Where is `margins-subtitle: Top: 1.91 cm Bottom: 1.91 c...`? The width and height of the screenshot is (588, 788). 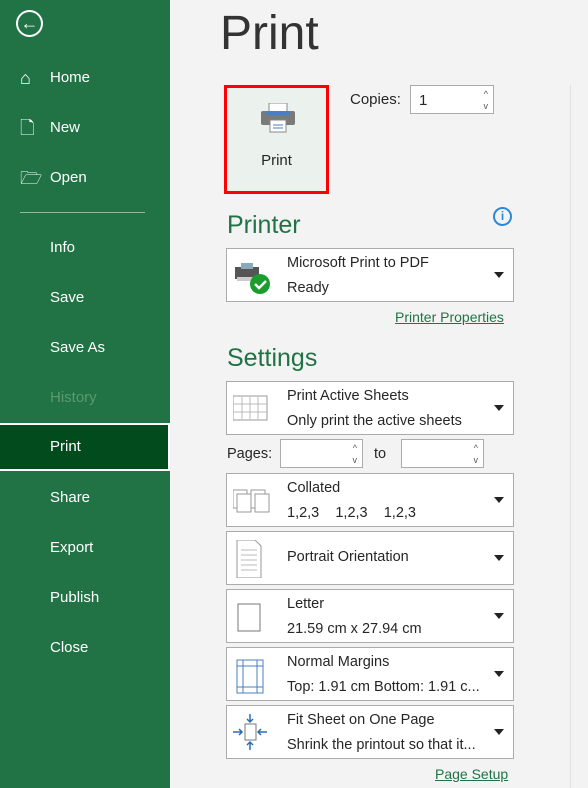 margins-subtitle: Top: 1.91 cm Bottom: 1.91 c... is located at coordinates (383, 687).